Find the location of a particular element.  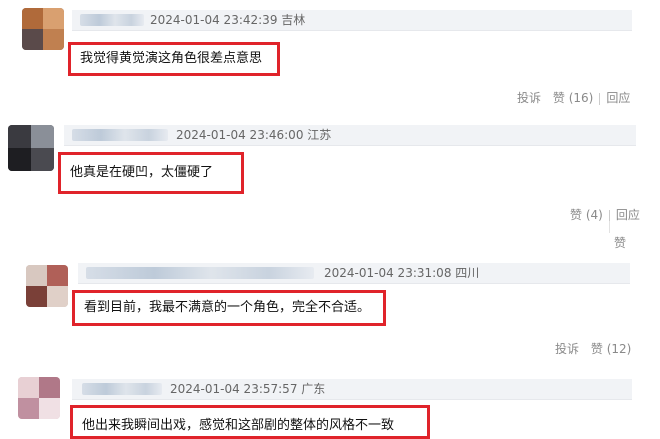

comment-meta: 2024-01-04 23:31:08 四川 is located at coordinates (402, 273).